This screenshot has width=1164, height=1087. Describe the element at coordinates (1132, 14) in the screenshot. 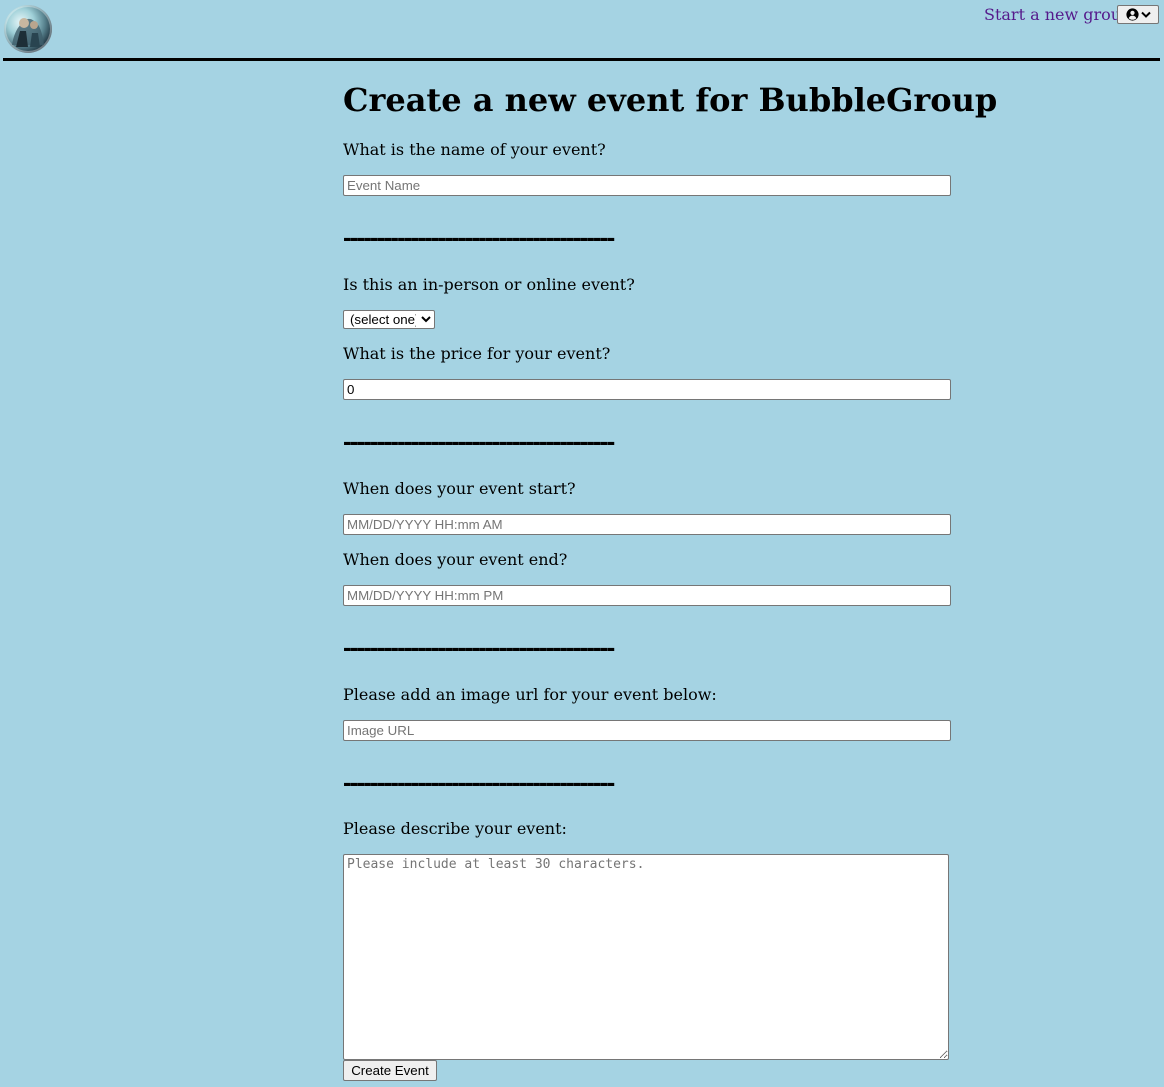

I see `user-circle-icon` at that location.